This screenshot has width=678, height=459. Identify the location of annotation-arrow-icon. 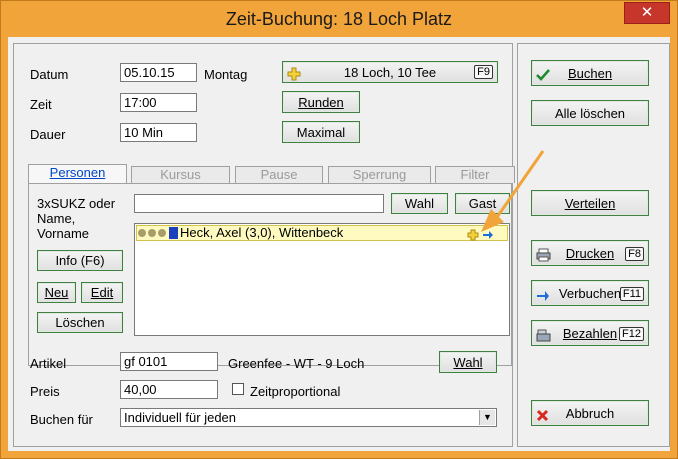
(513, 191).